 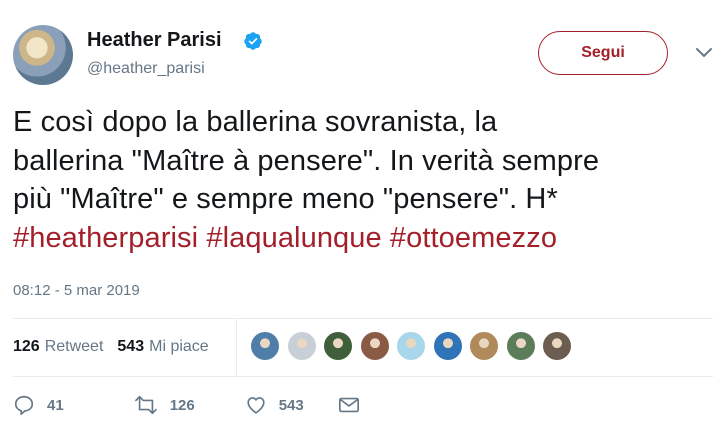 I want to click on author-name: Heather Parisi, so click(x=154, y=40).